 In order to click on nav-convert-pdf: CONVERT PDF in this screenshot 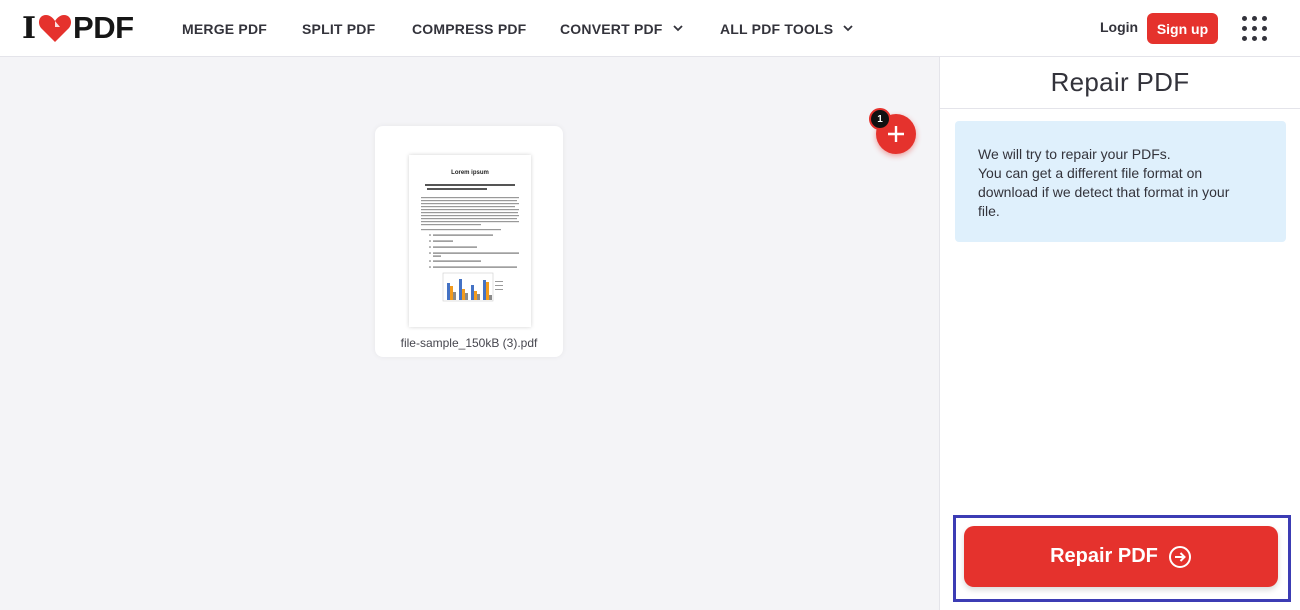, I will do `click(621, 28)`.